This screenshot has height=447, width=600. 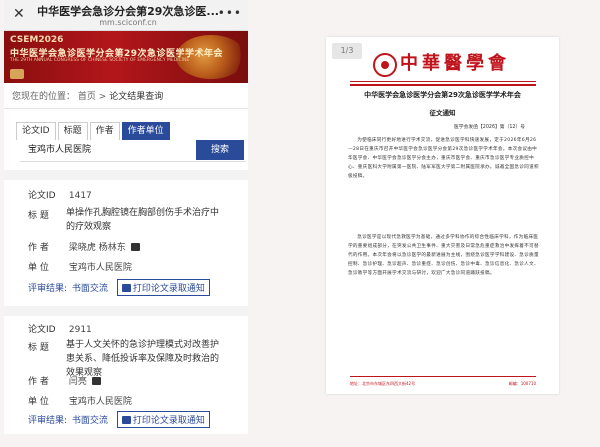 I want to click on tab-author-unit: 作者单位, so click(x=145, y=131).